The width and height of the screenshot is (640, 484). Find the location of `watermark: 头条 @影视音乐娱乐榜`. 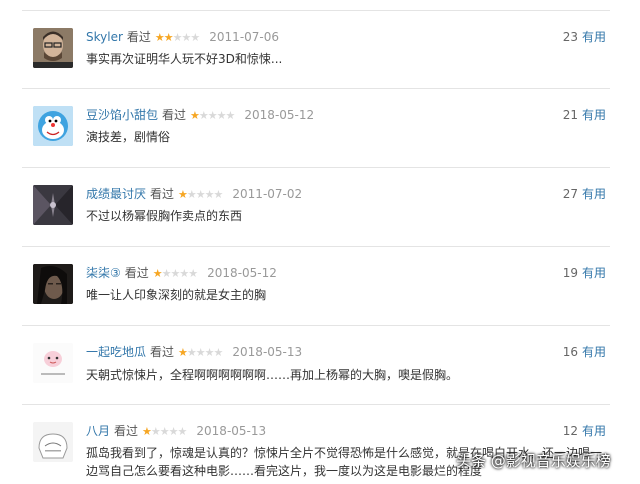

watermark: 头条 @影视音乐娱乐榜 is located at coordinates (546, 463).